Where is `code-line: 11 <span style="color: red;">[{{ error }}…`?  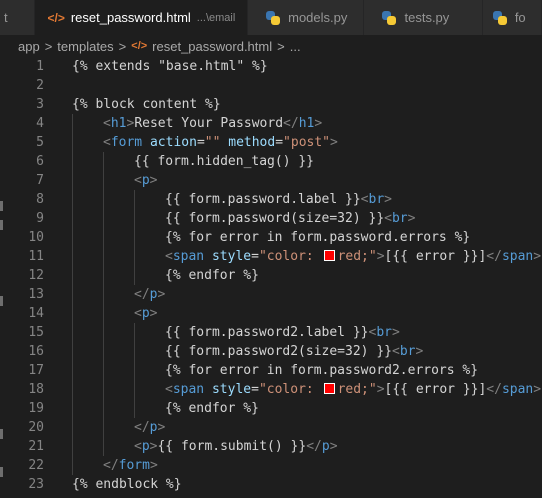 code-line: 11 <span style="color: red;">[{{ error }}… is located at coordinates (271, 256).